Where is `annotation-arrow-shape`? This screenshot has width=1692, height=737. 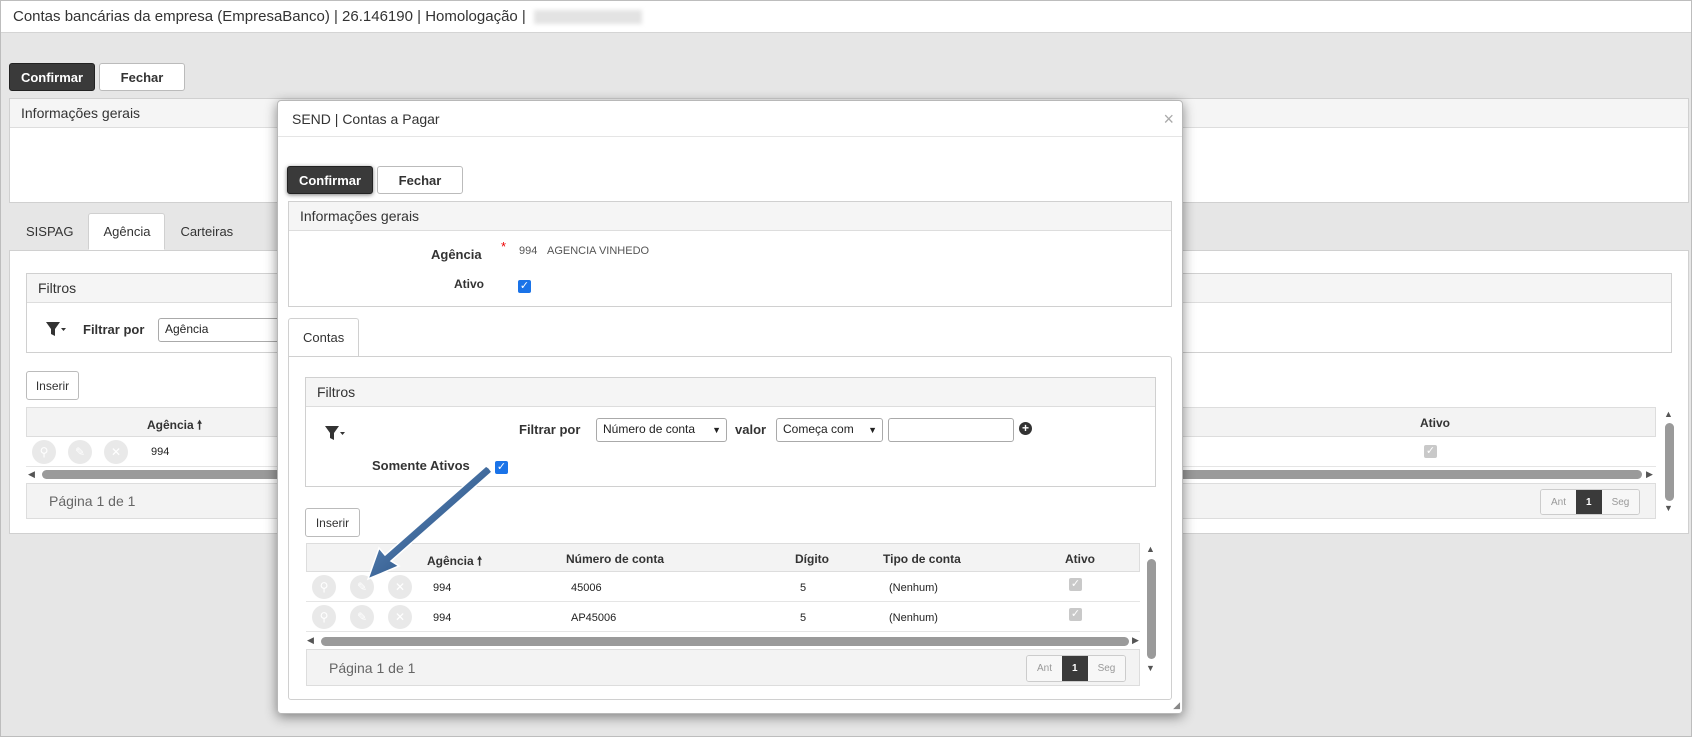 annotation-arrow-shape is located at coordinates (430, 523).